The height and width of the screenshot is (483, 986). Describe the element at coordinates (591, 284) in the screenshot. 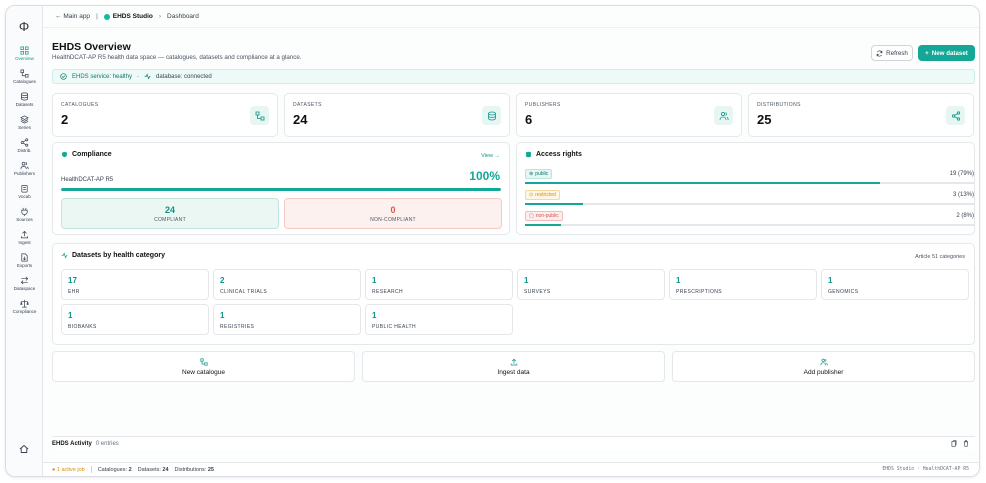

I see `category-card-surveys: 1 SURVEYS` at that location.